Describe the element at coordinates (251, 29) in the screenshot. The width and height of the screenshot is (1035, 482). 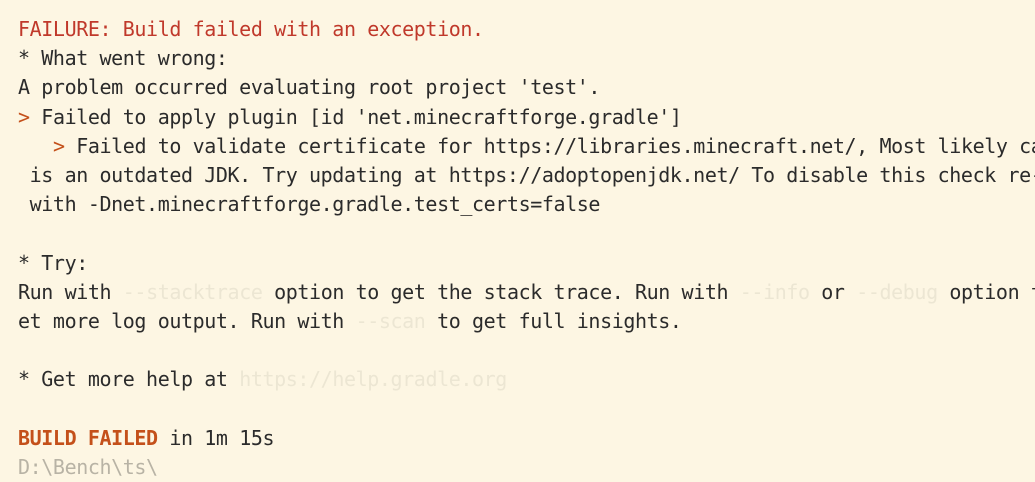
I see `failure-message: FAILURE: Build failed with an exception.` at that location.